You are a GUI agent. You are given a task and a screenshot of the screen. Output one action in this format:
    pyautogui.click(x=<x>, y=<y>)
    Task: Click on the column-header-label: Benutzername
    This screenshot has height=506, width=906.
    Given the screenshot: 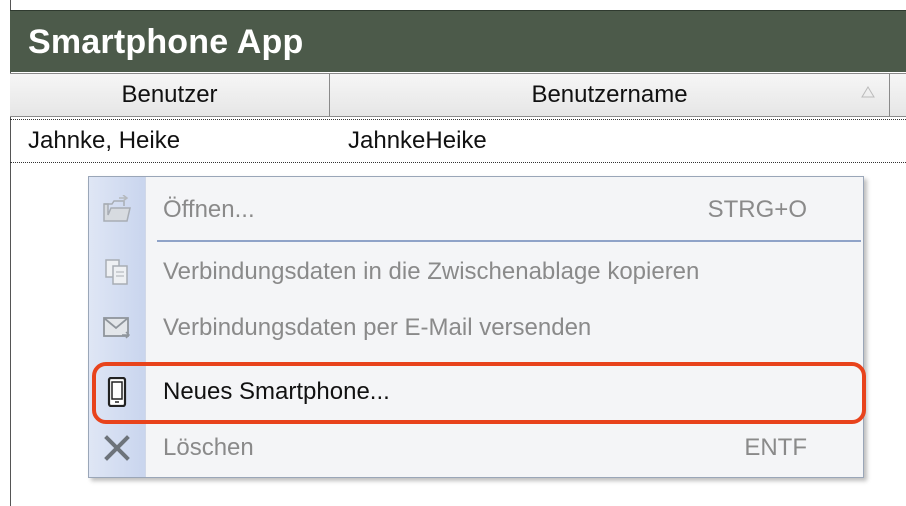 What is the action you would take?
    pyautogui.click(x=609, y=94)
    